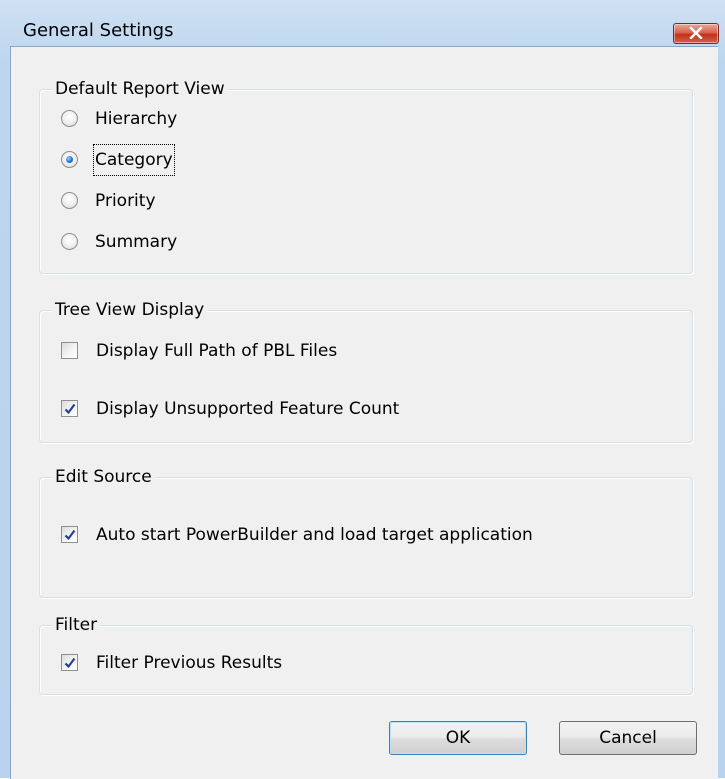  Describe the element at coordinates (458, 738) in the screenshot. I see `ok-button: OK` at that location.